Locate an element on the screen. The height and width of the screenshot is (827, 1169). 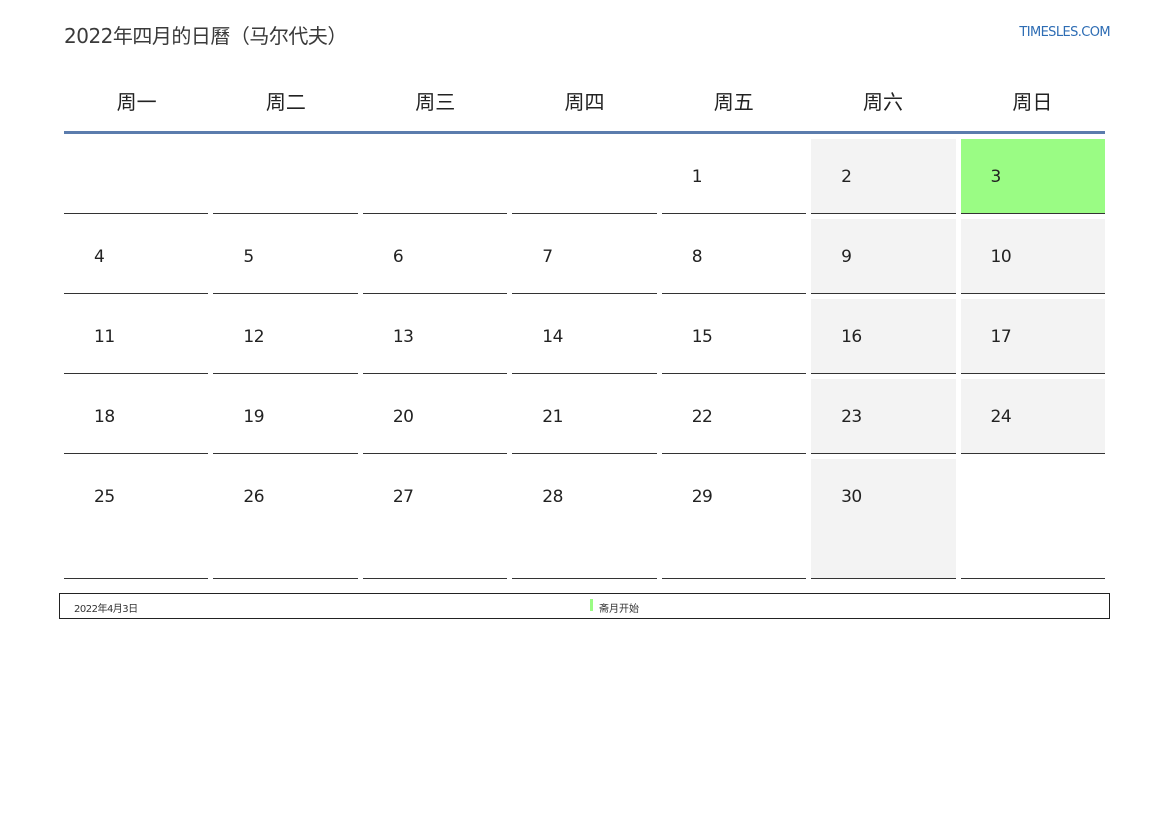
day-number: 2 is located at coordinates (846, 177).